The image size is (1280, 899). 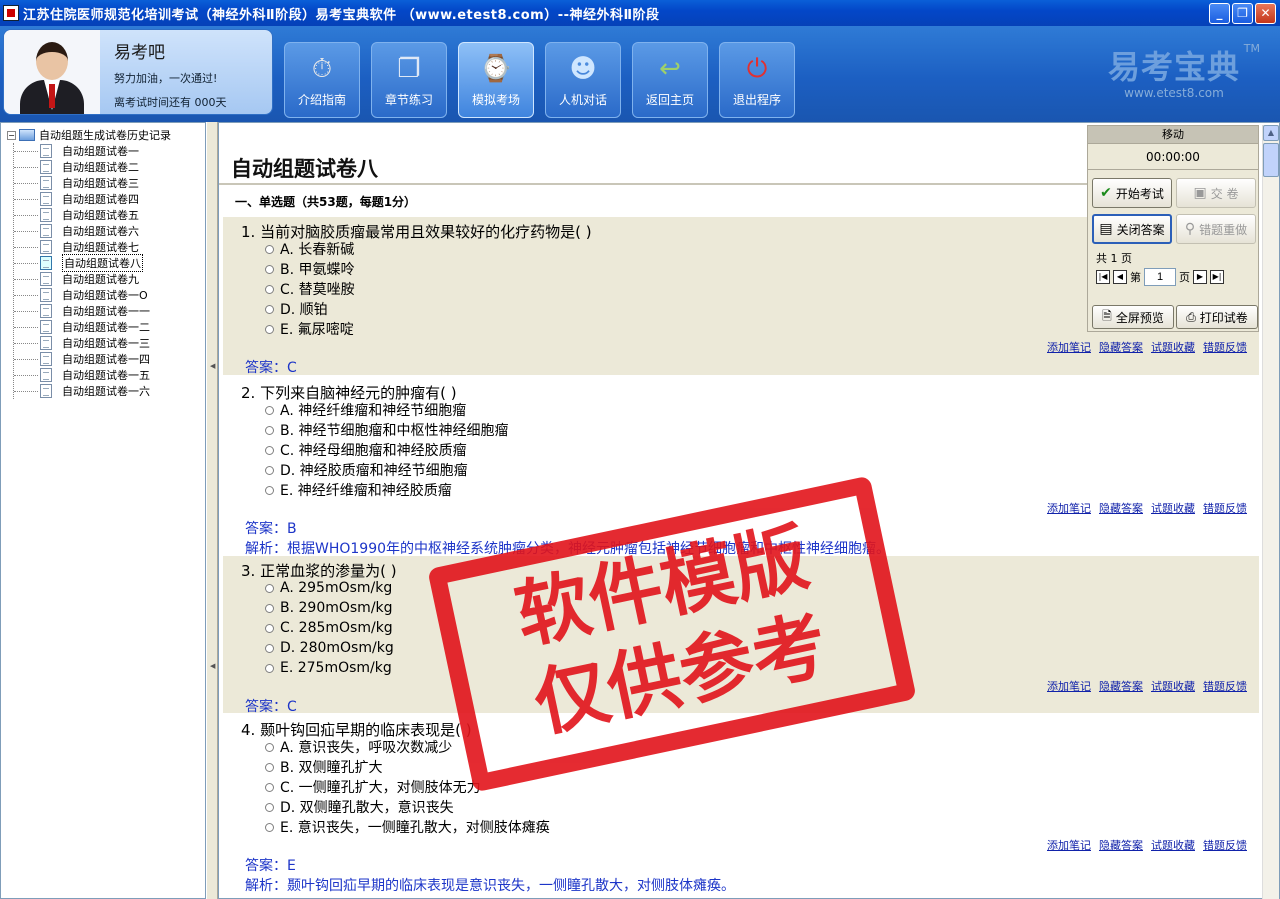 What do you see at coordinates (1270, 512) in the screenshot?
I see `vertical-scrollbar: ▲` at bounding box center [1270, 512].